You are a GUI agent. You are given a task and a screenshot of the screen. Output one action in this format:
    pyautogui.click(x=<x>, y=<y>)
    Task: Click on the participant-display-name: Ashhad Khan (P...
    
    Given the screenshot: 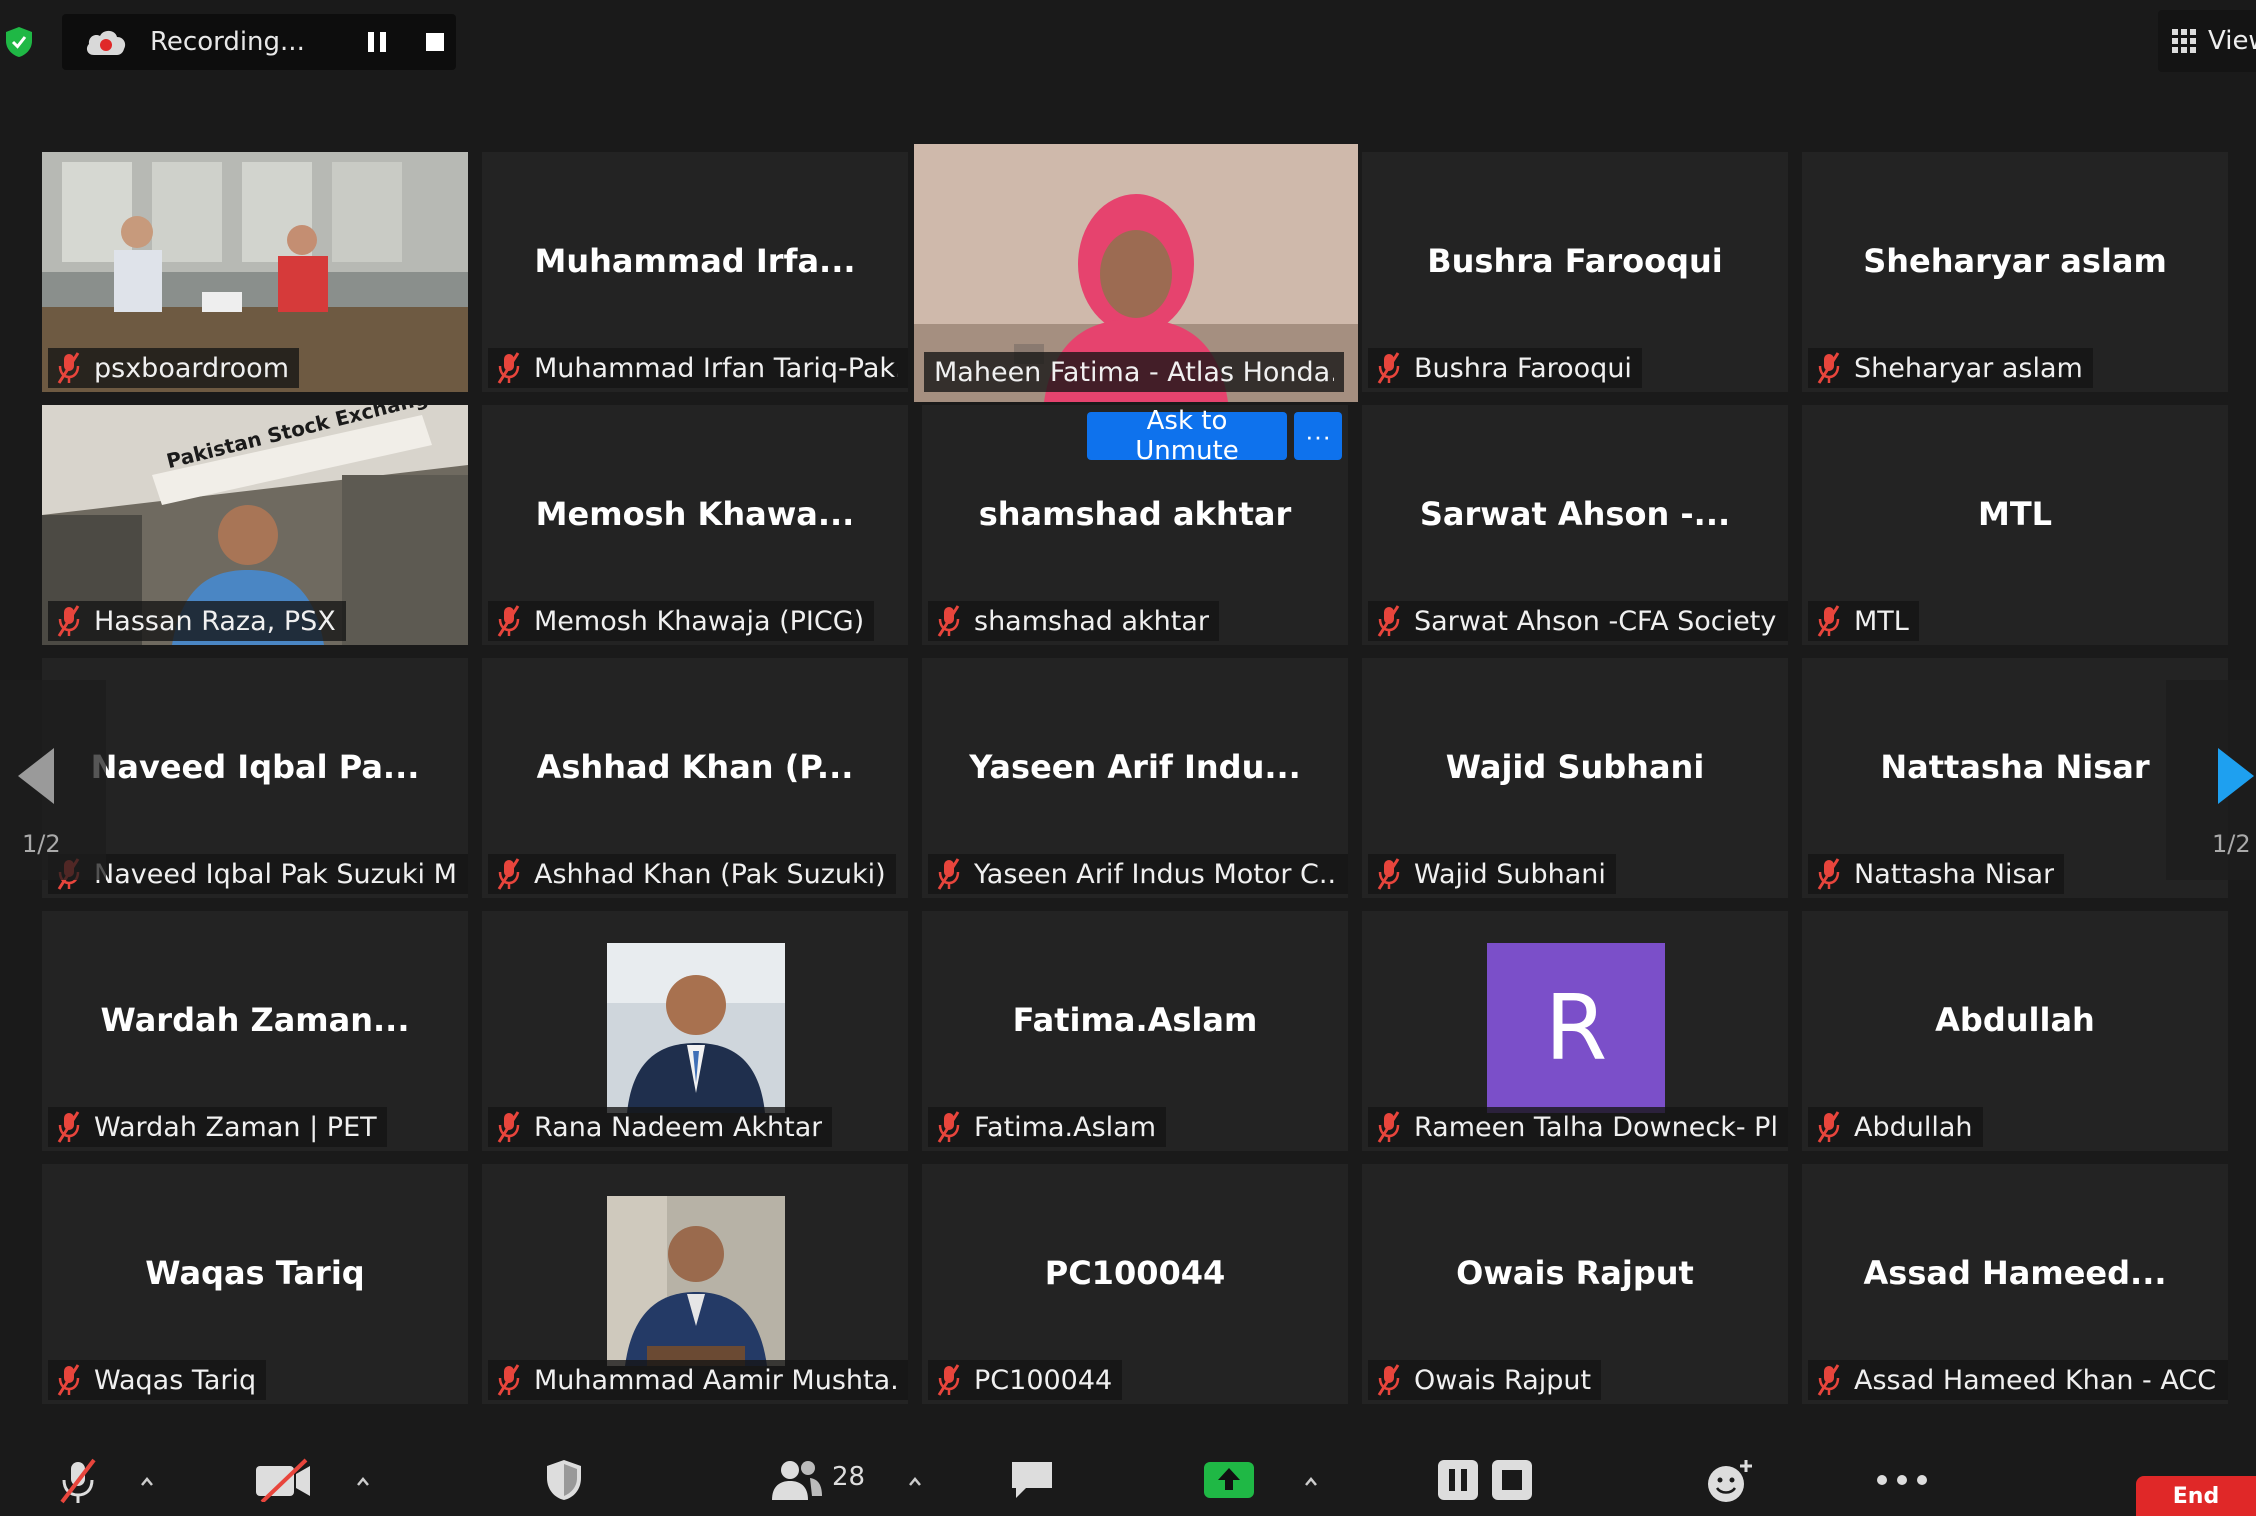 What is the action you would take?
    pyautogui.click(x=695, y=767)
    